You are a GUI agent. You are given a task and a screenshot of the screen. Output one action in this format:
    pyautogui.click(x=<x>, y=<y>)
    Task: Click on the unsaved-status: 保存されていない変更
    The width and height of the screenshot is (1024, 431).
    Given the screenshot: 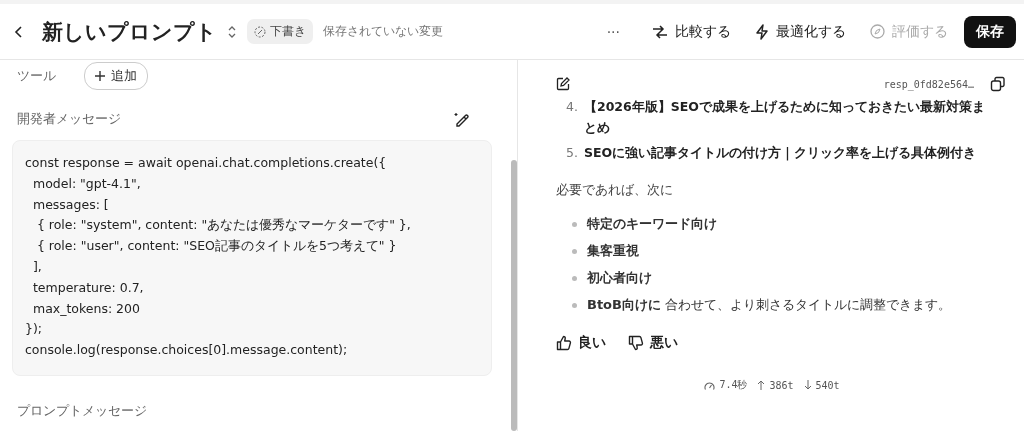 What is the action you would take?
    pyautogui.click(x=383, y=31)
    